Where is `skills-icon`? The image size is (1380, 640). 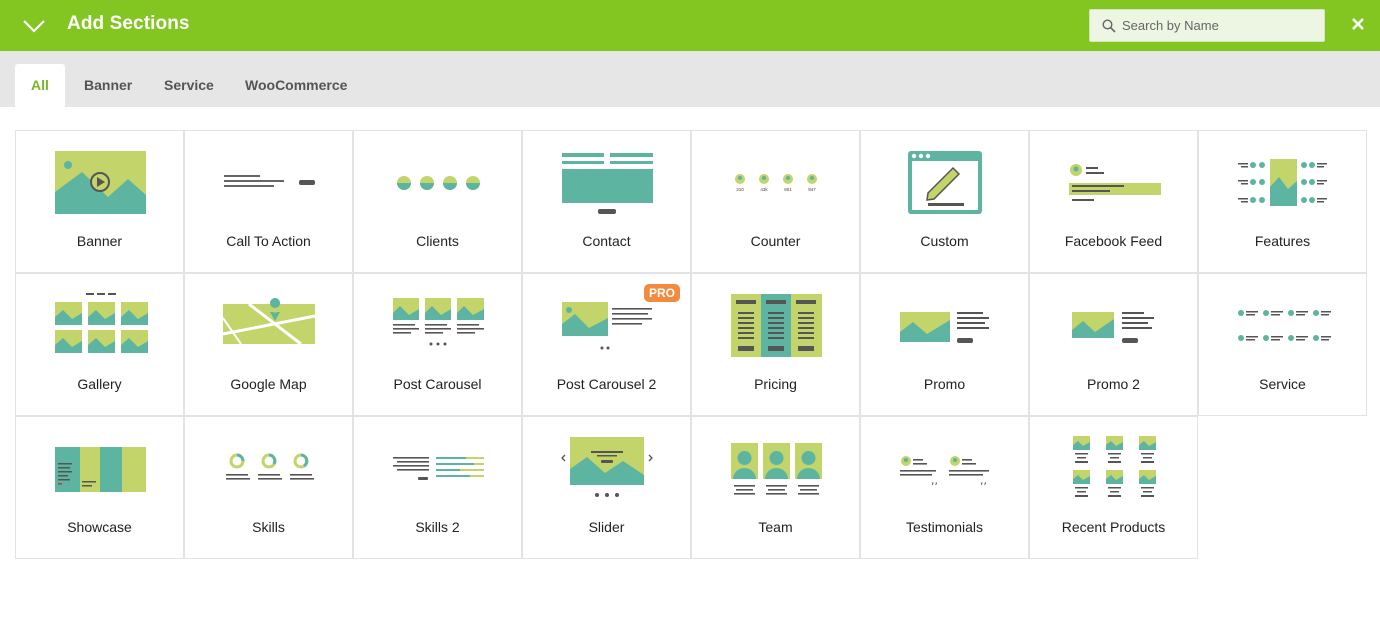
skills-icon is located at coordinates (270, 466).